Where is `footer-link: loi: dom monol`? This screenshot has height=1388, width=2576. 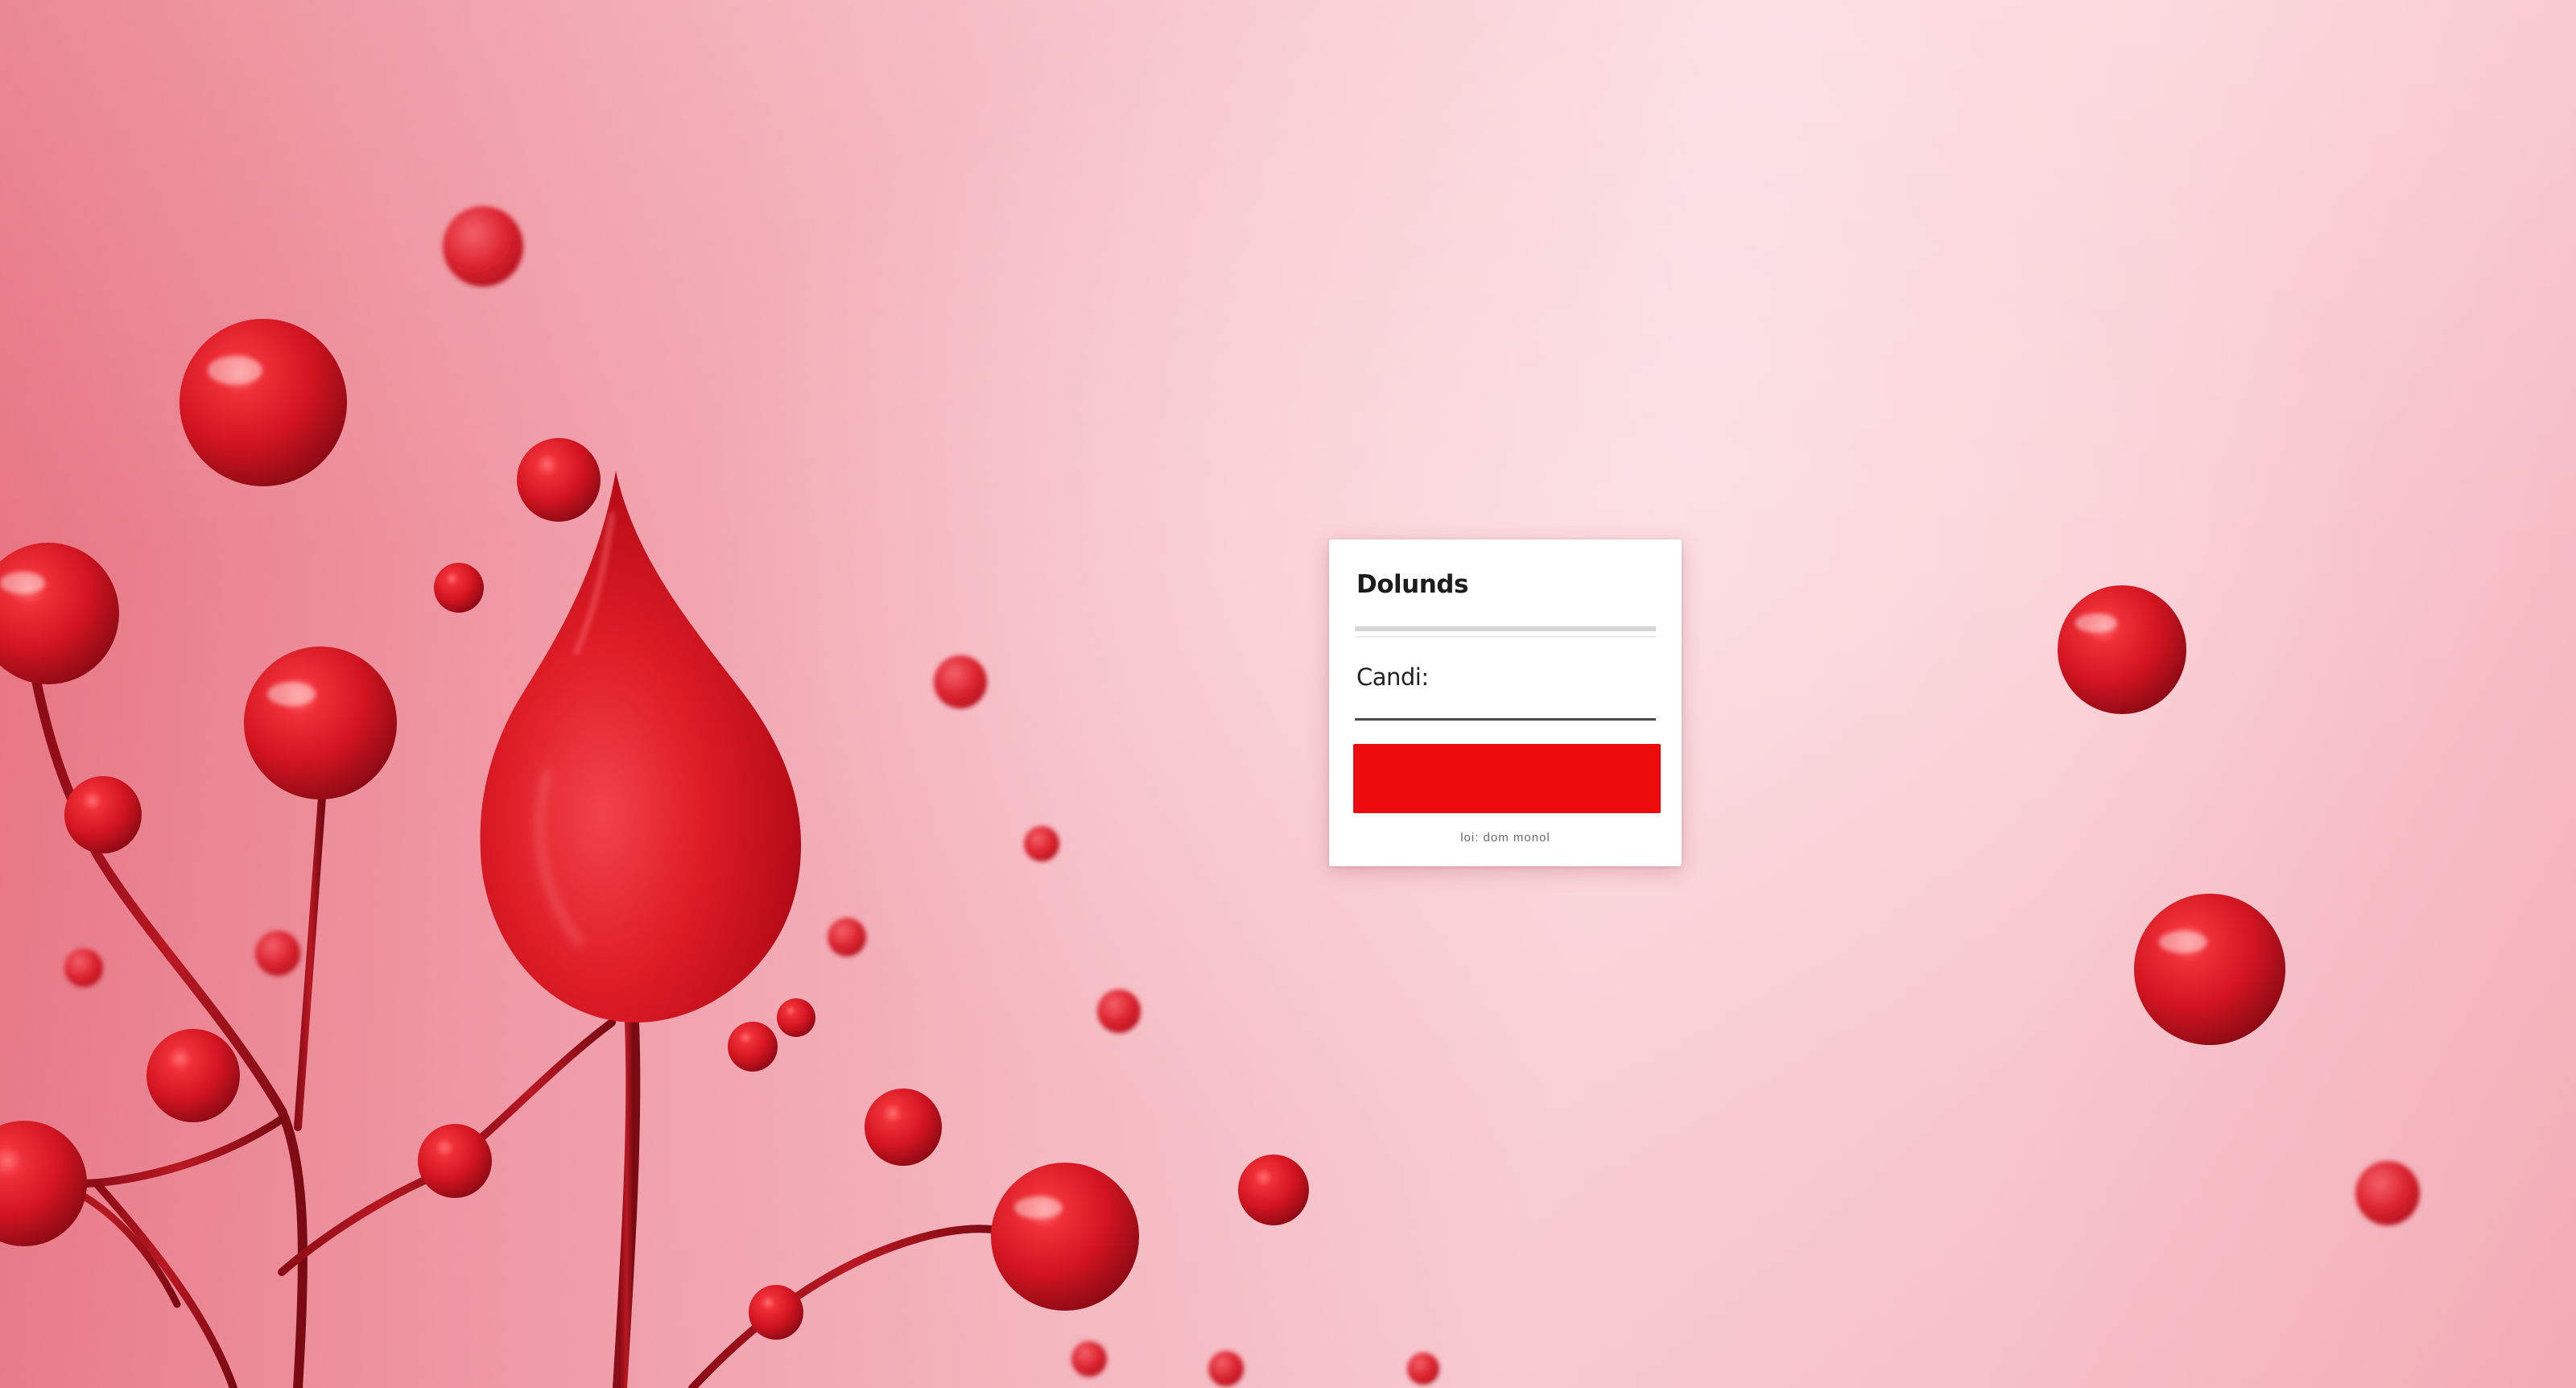
footer-link: loi: dom monol is located at coordinates (1505, 838).